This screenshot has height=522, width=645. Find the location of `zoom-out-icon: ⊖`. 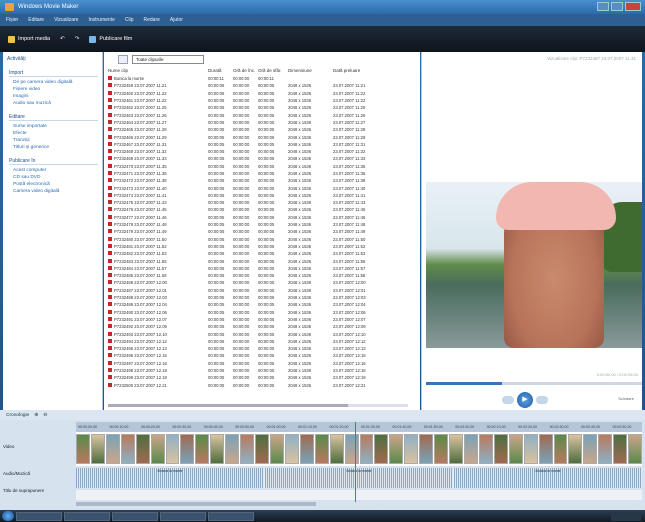

zoom-out-icon: ⊖ is located at coordinates (45, 415).